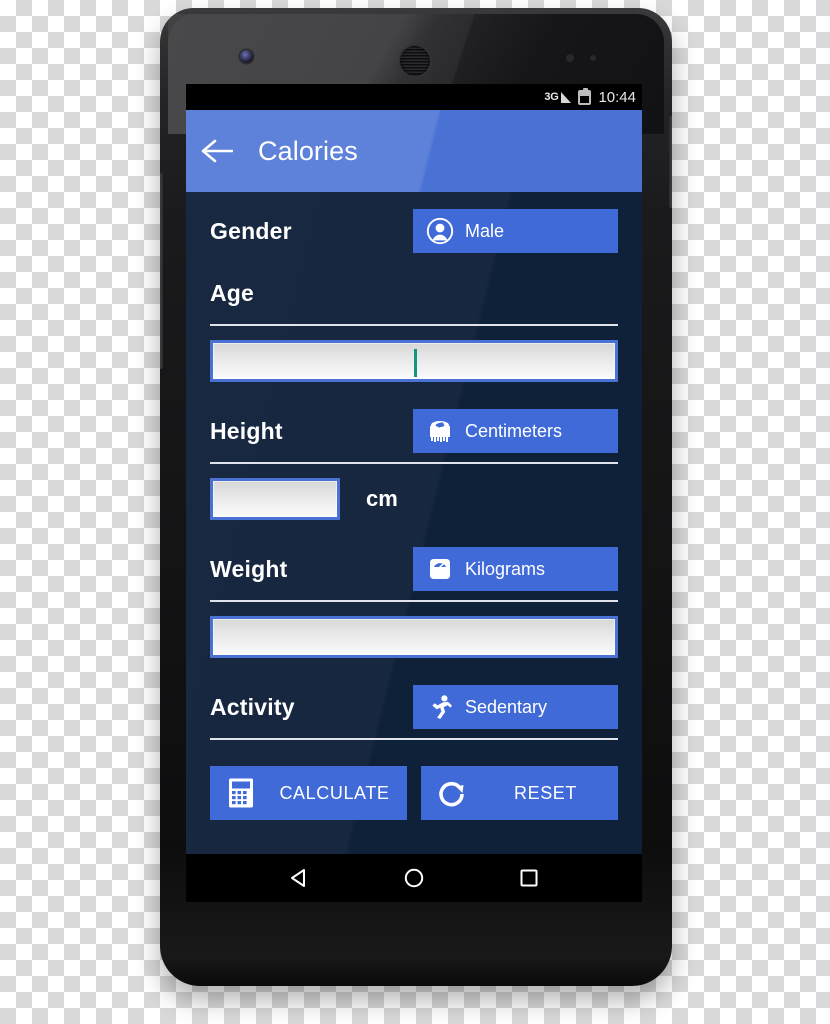  I want to click on calculate-label: CALCULATE, so click(334, 792).